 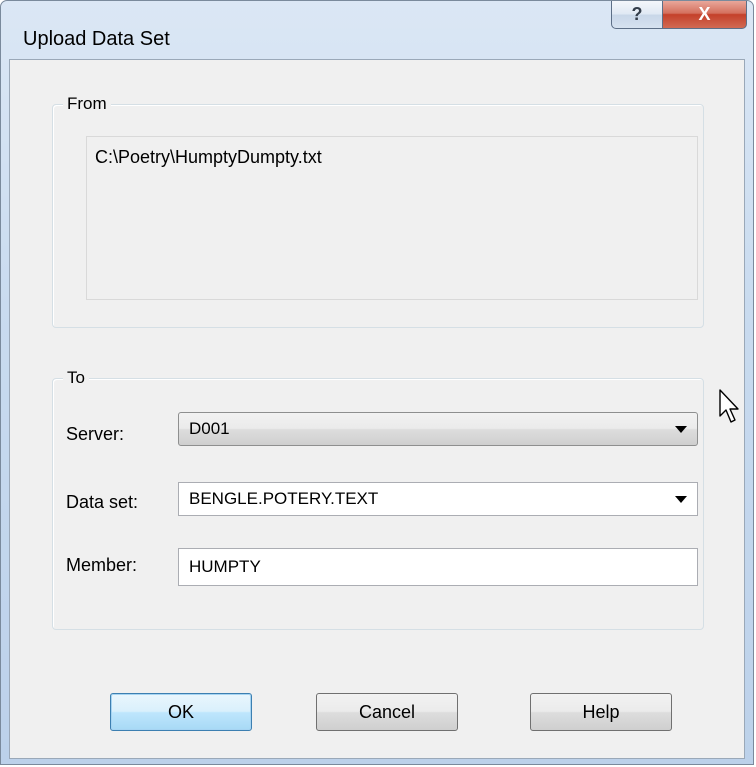 I want to click on ok-button: OK, so click(x=181, y=712).